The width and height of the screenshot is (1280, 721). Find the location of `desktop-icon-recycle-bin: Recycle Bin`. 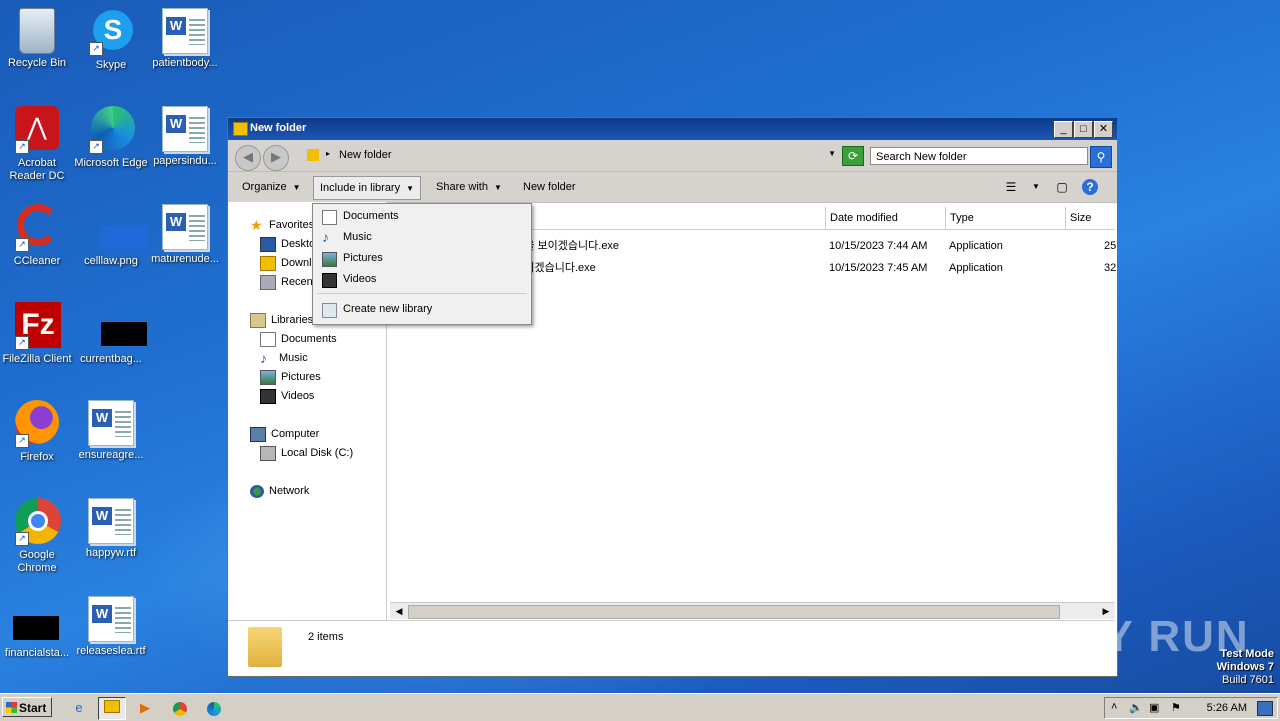

desktop-icon-recycle-bin: Recycle Bin is located at coordinates (37, 39).